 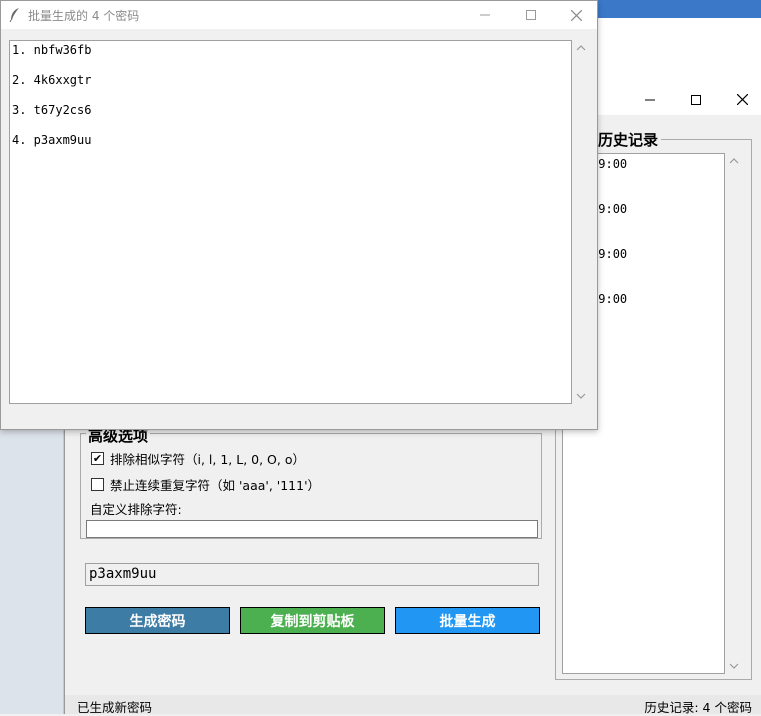 What do you see at coordinates (312, 620) in the screenshot?
I see `copy-to-clipboard-button: 复制到剪贴板` at bounding box center [312, 620].